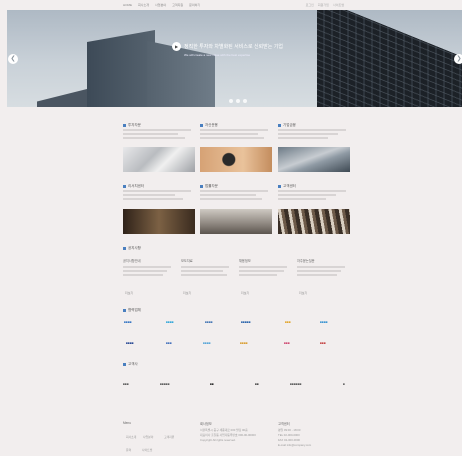 Image resolution: width=462 pixels, height=456 pixels. I want to click on utility-links: 로그인 회원가입 사이트맵, so click(325, 5).